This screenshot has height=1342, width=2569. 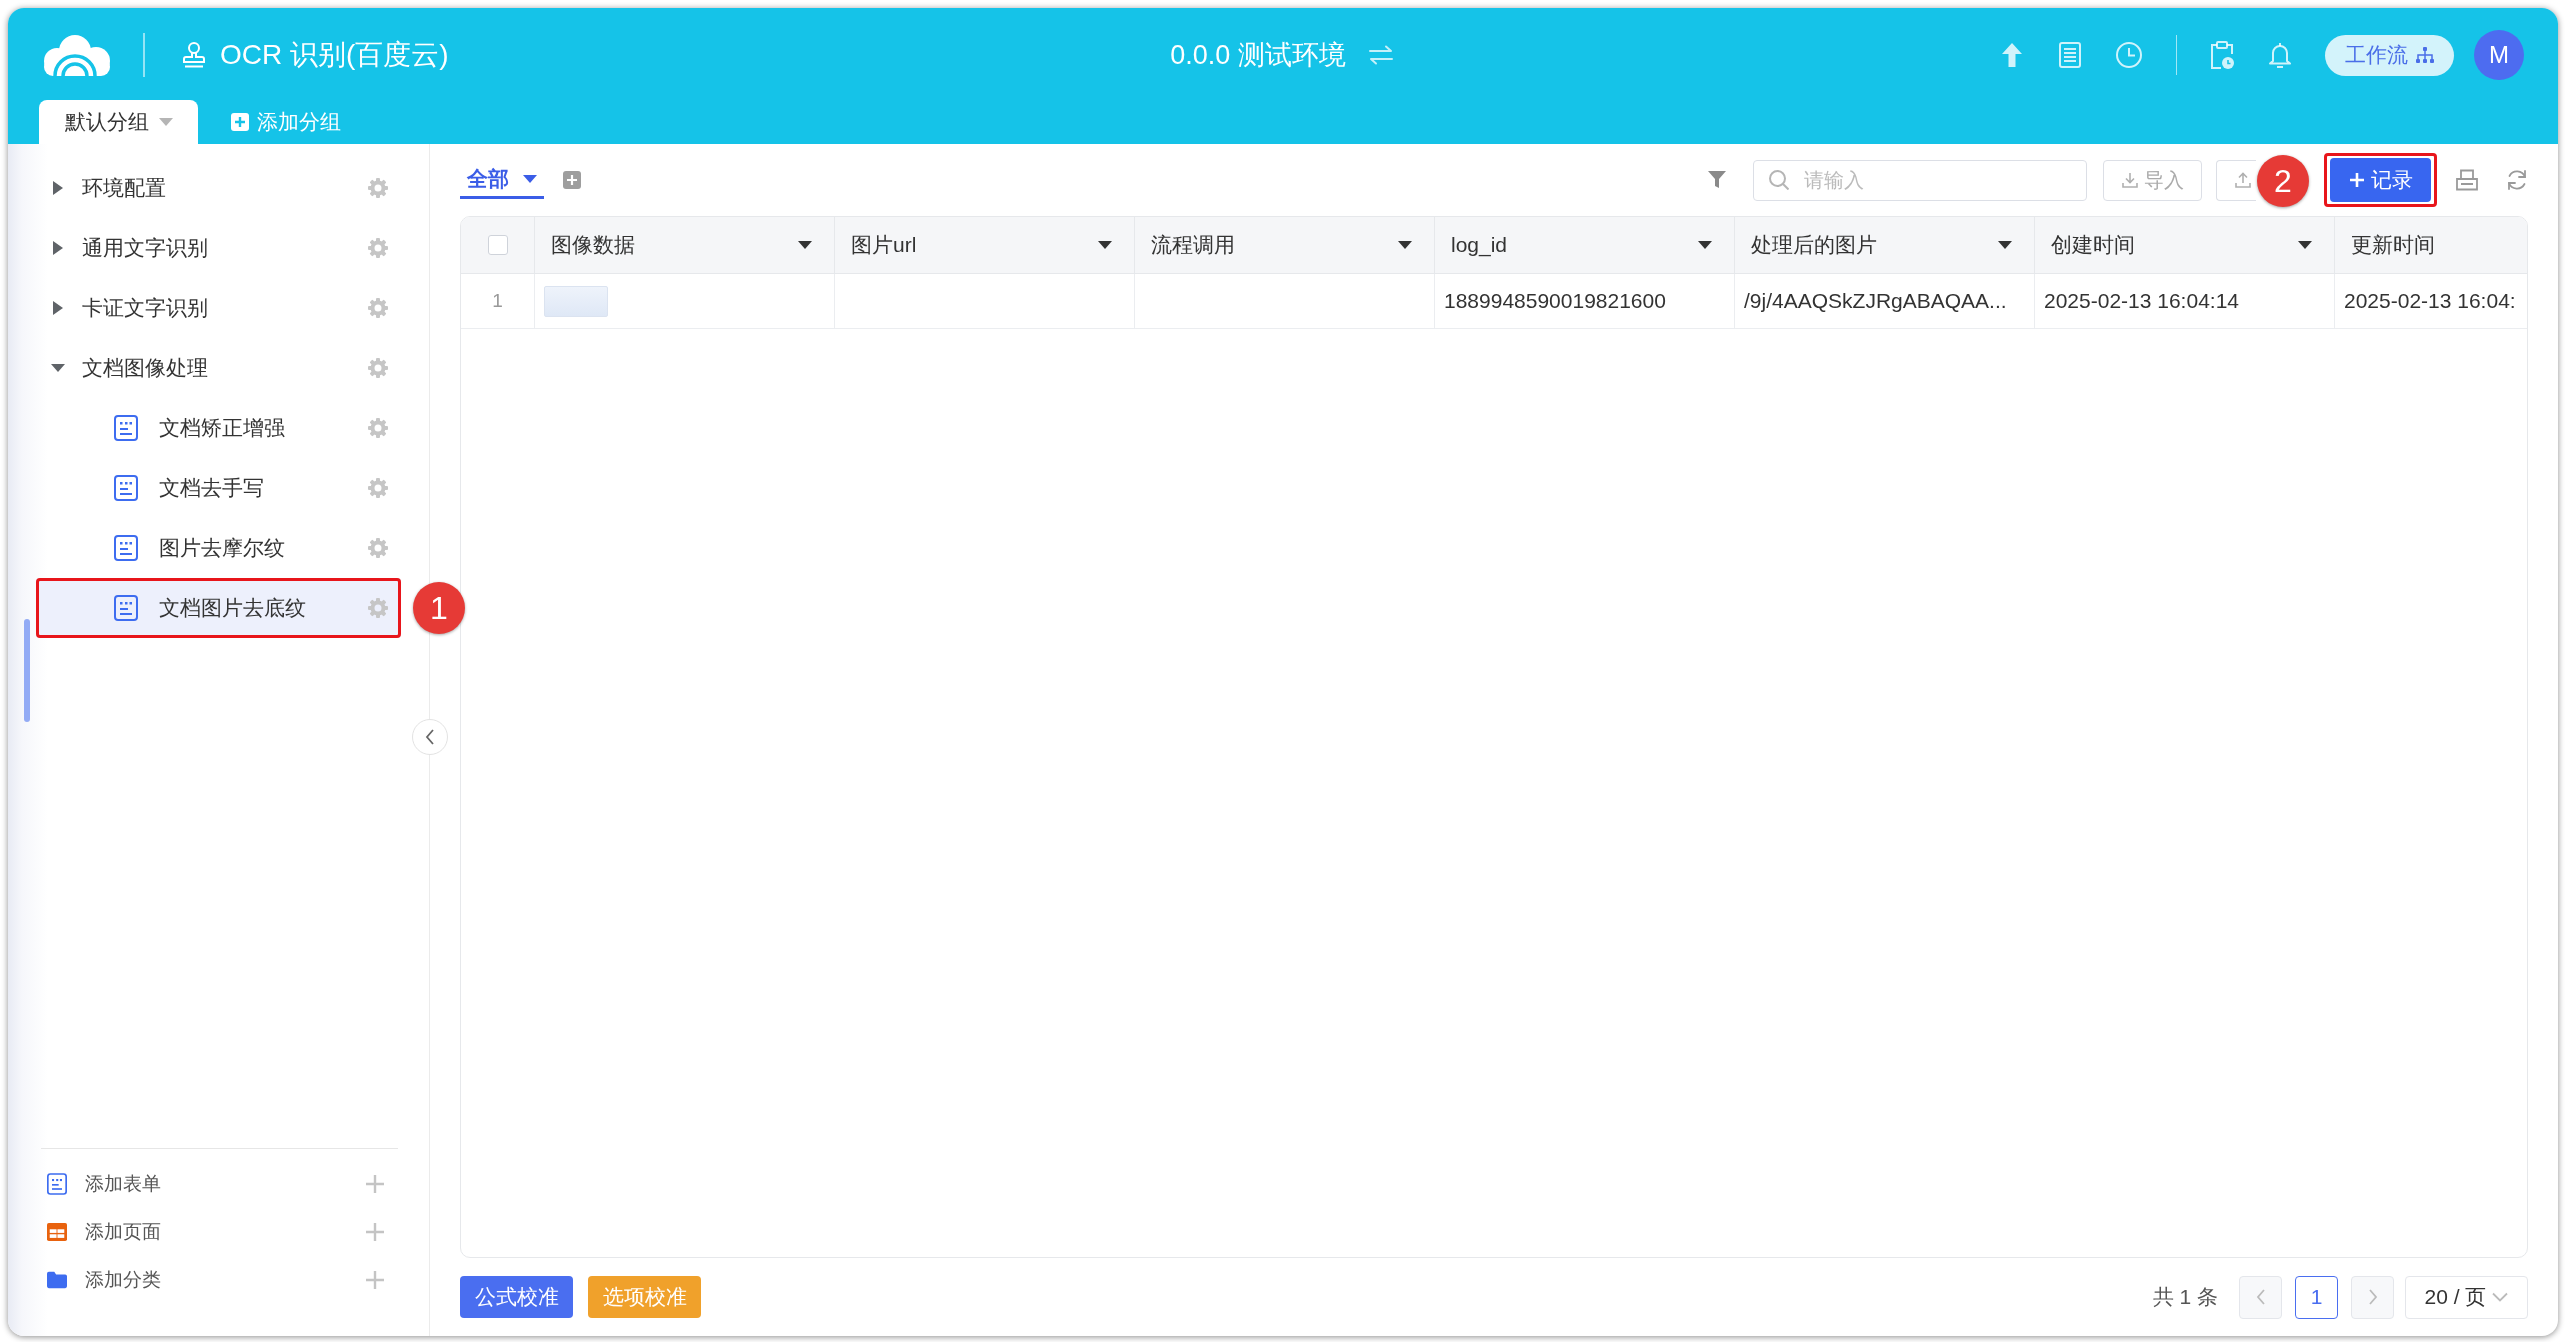 I want to click on workflow-button: 工作流, so click(x=2389, y=55).